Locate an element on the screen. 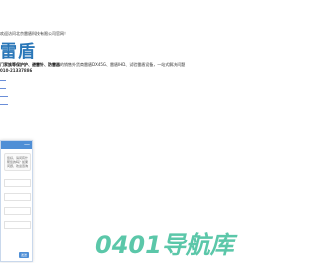  chat-message-field is located at coordinates (17, 225).